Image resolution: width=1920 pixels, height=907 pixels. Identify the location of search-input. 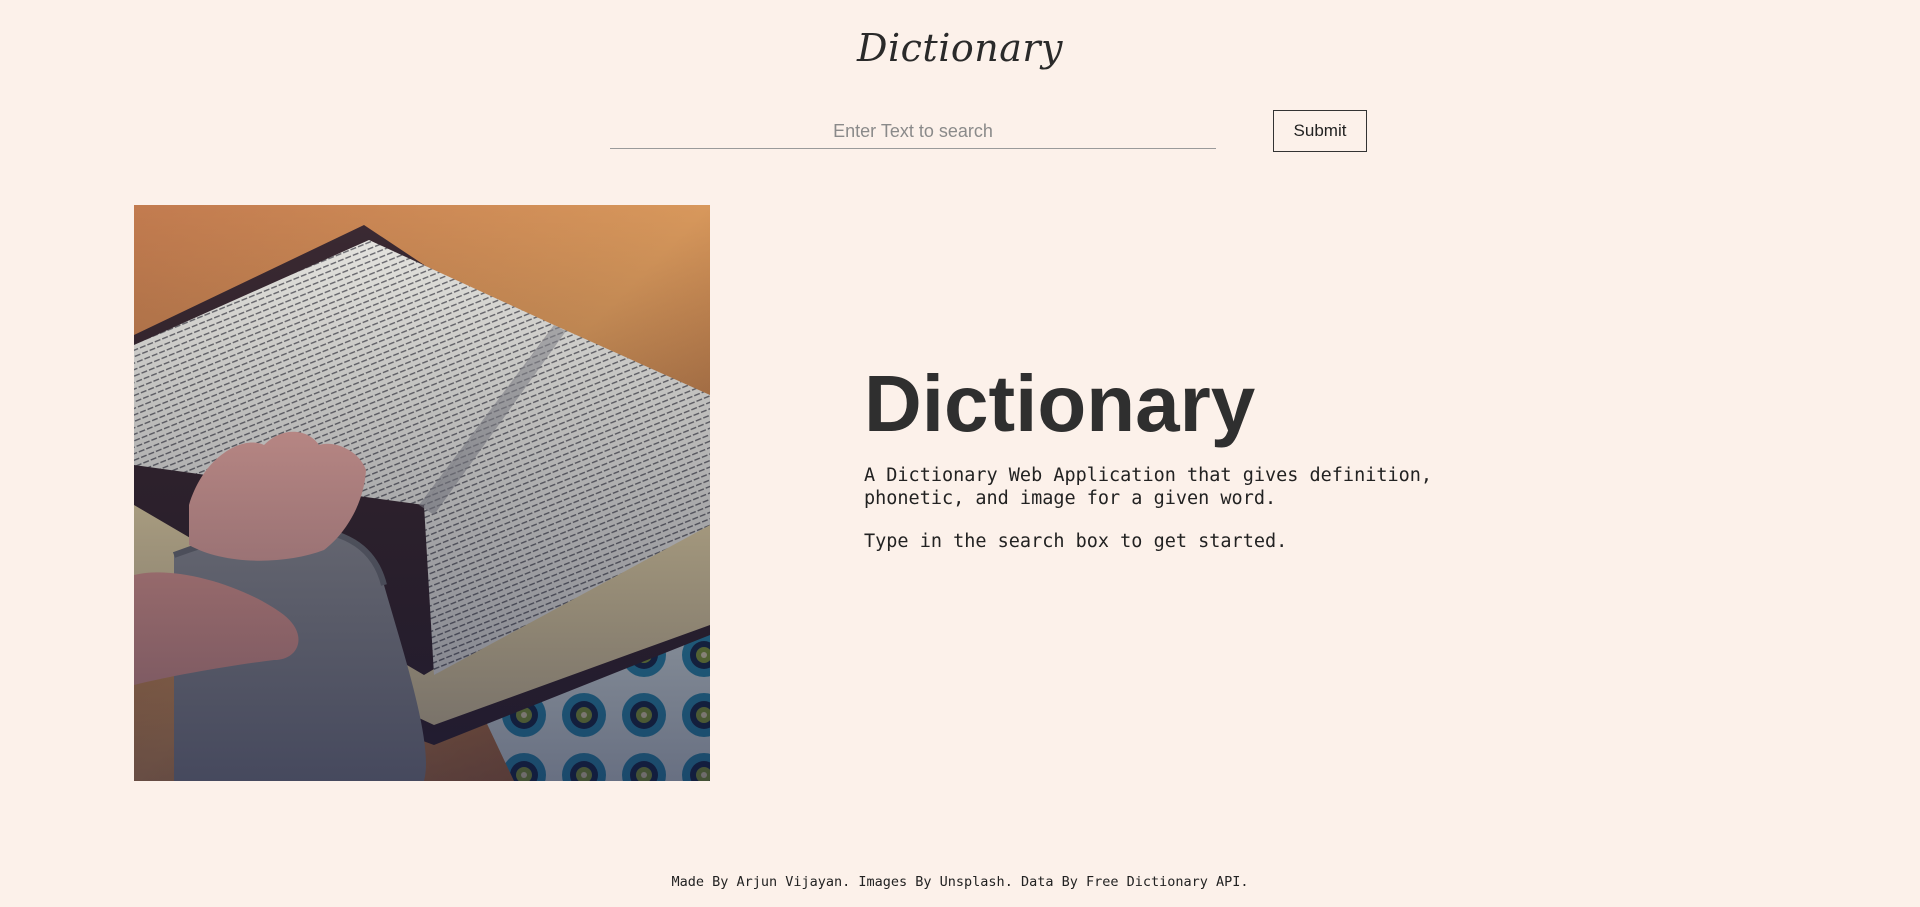
(913, 131).